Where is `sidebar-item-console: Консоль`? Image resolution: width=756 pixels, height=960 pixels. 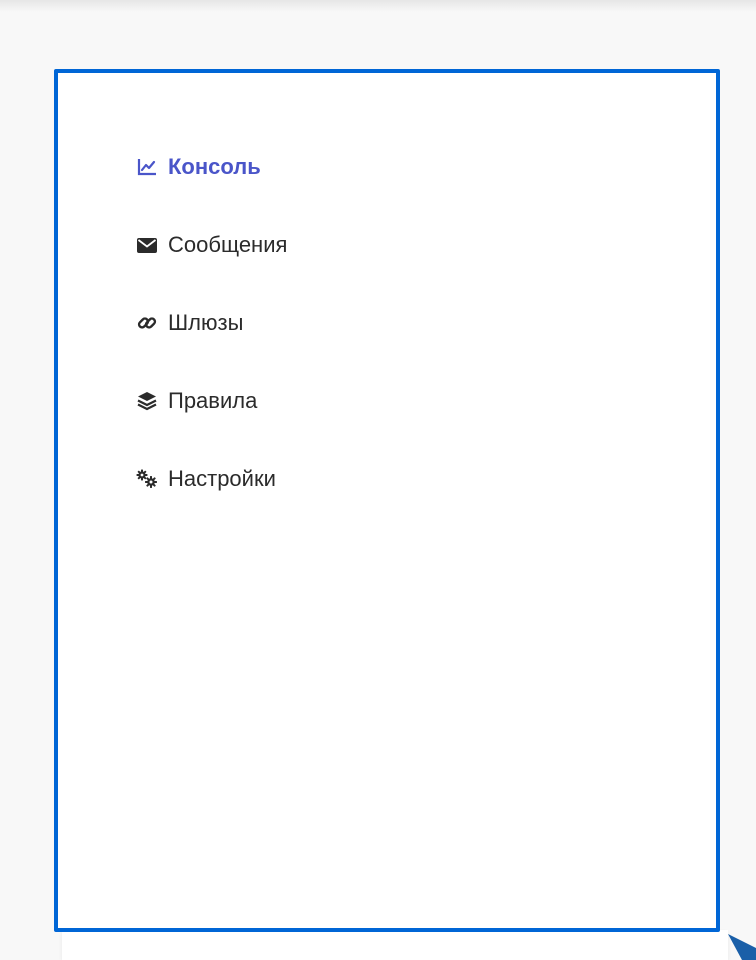 sidebar-item-console: Консоль is located at coordinates (211, 167).